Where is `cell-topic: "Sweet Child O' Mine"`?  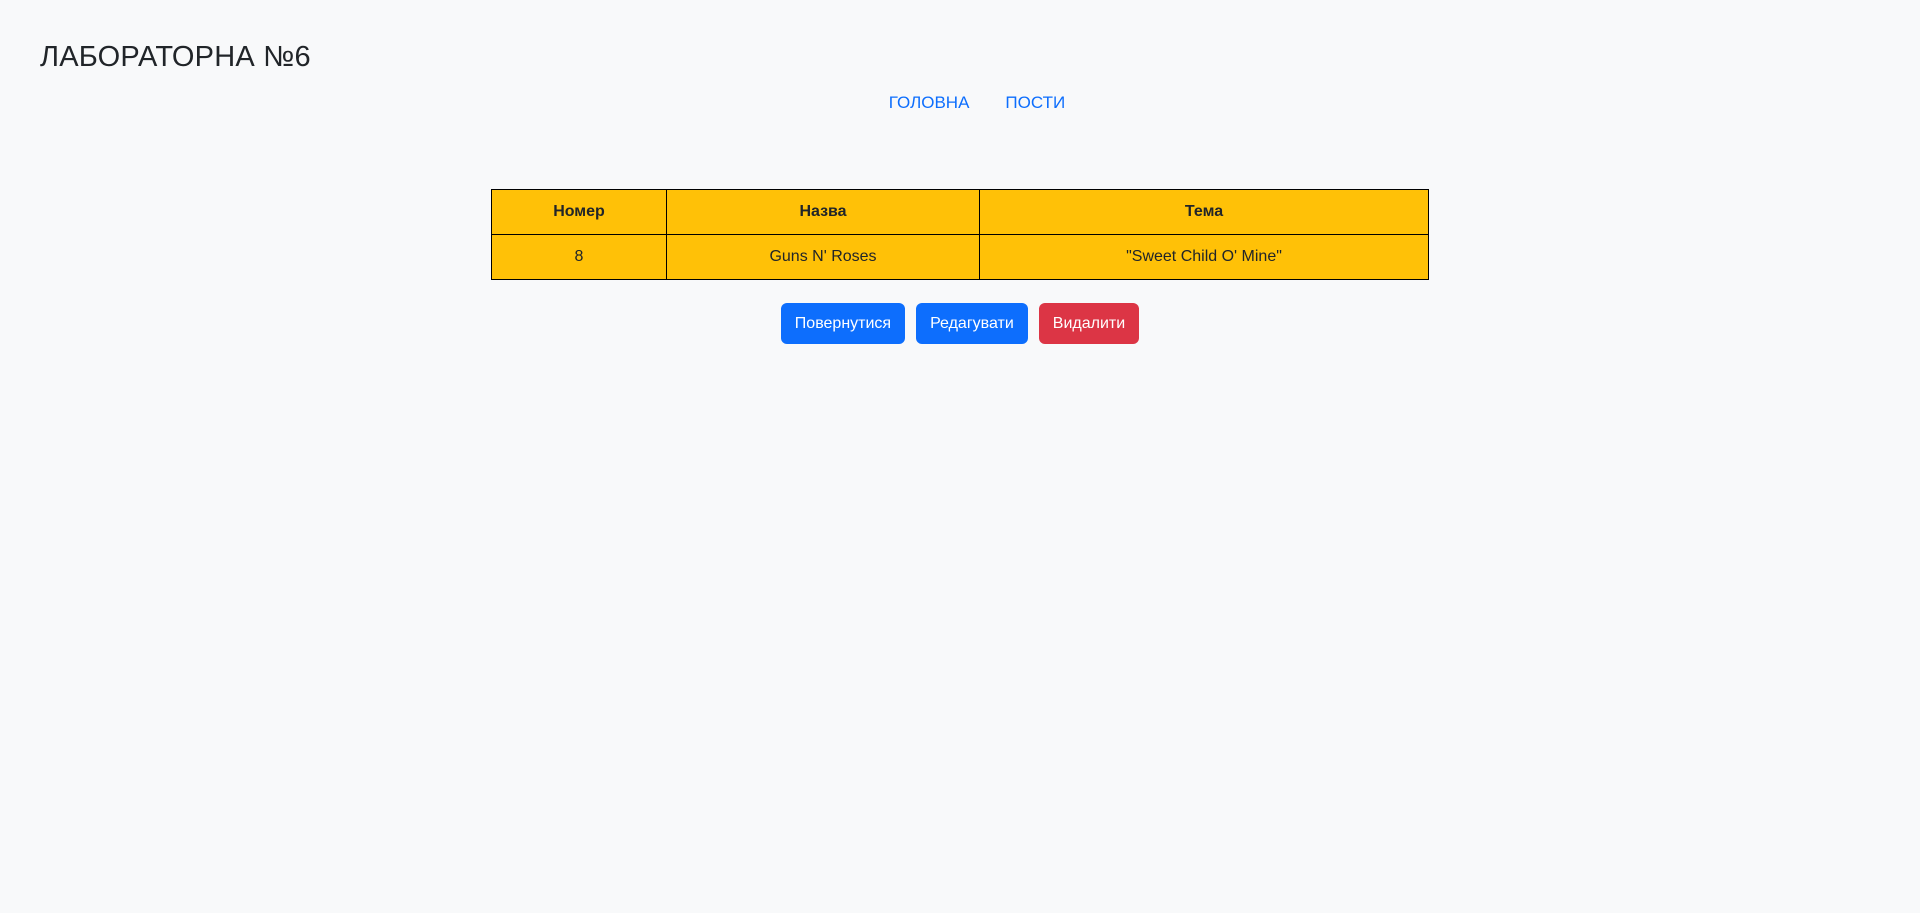 cell-topic: "Sweet Child O' Mine" is located at coordinates (1204, 257).